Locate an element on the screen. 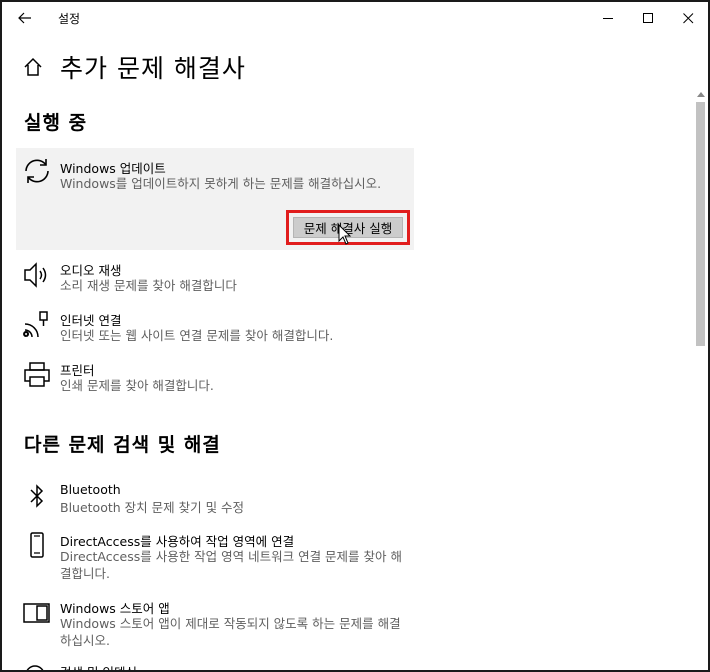  section-heading-other: 다른 문제 검색 및 해결 is located at coordinates (122, 445).